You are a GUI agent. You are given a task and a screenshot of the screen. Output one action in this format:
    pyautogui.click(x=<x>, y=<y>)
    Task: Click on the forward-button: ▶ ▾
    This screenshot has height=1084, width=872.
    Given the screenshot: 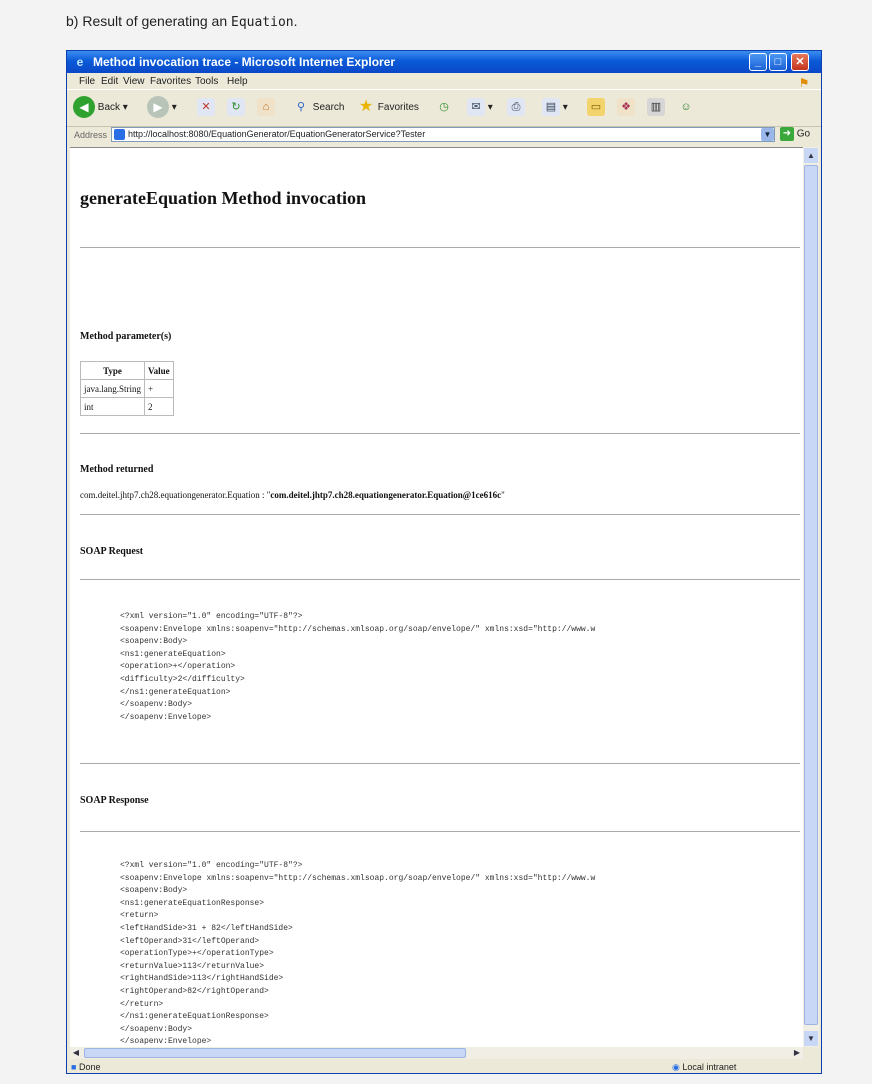 What is the action you would take?
    pyautogui.click(x=162, y=108)
    